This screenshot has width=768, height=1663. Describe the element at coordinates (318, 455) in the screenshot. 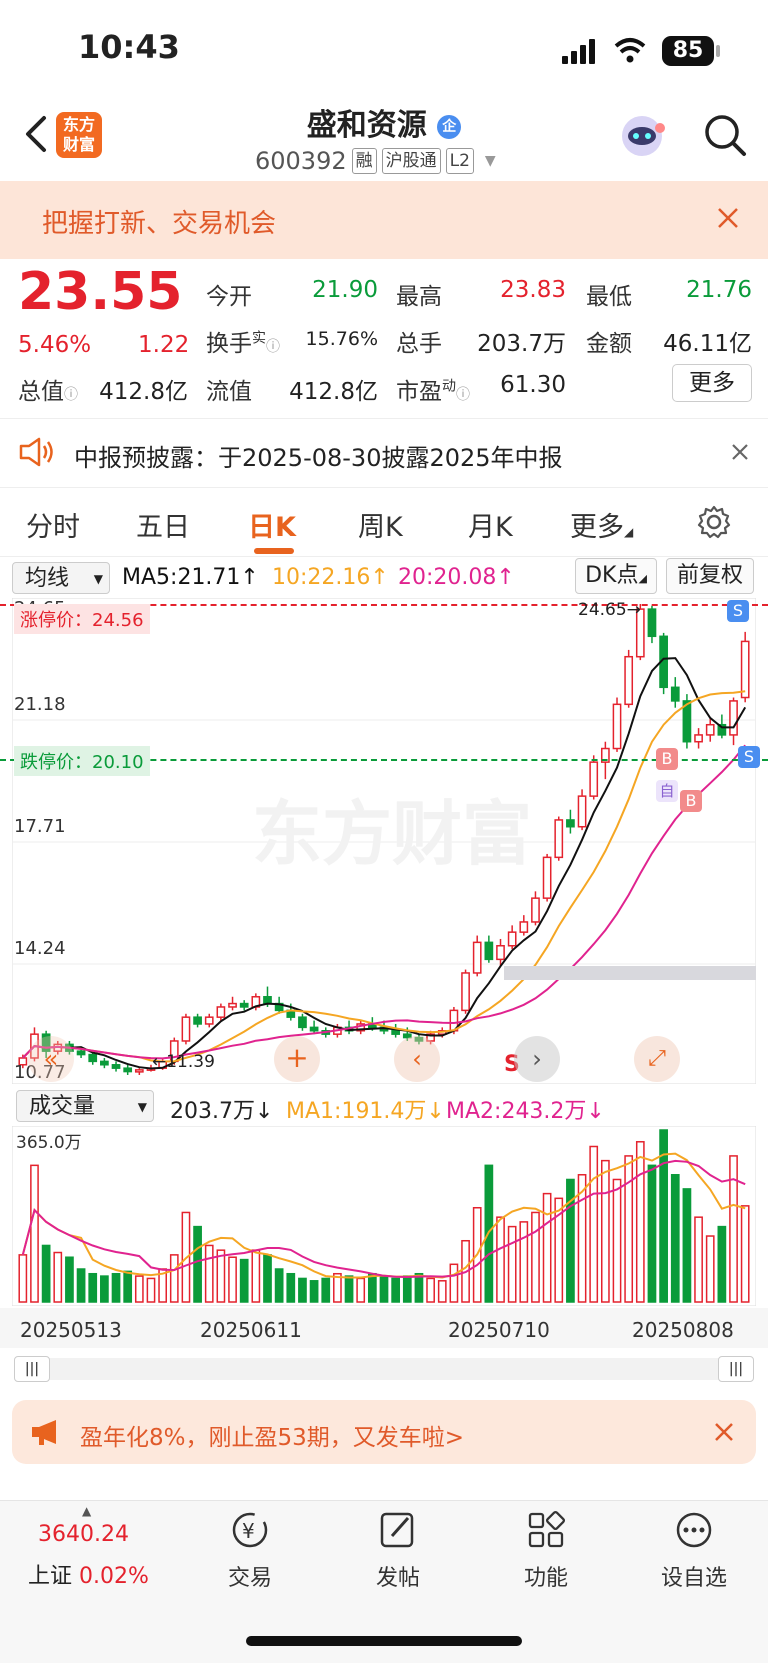

I see `notice-text: 中报预披露：于2025-08-30披露2025年中报` at that location.